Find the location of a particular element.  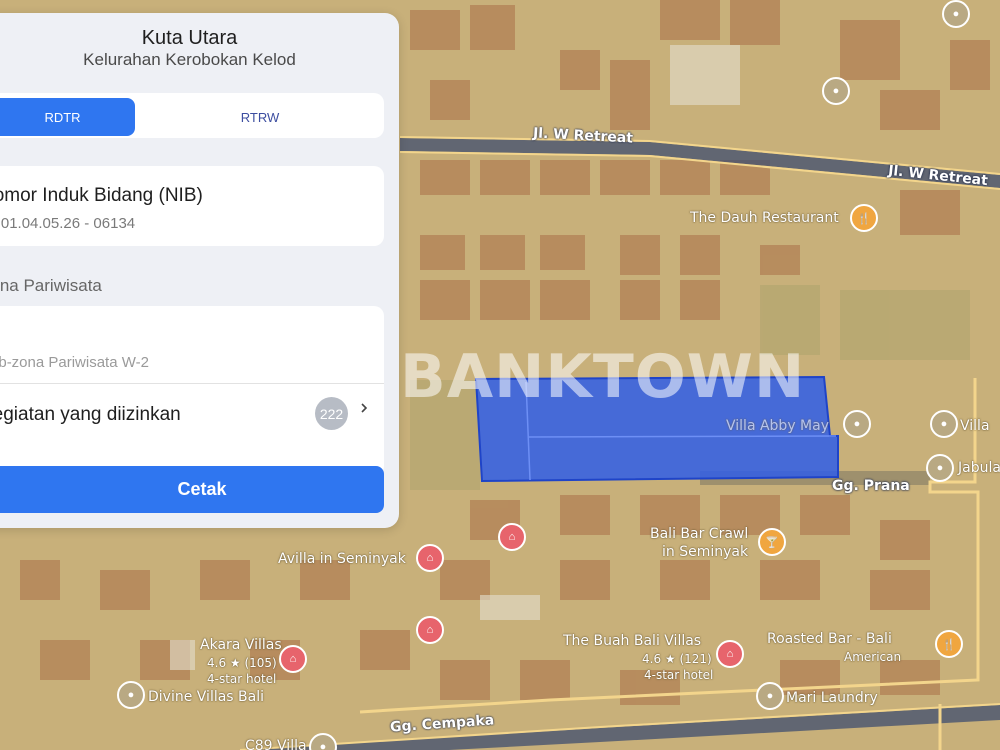

tab-label: RDTR is located at coordinates (62, 117).